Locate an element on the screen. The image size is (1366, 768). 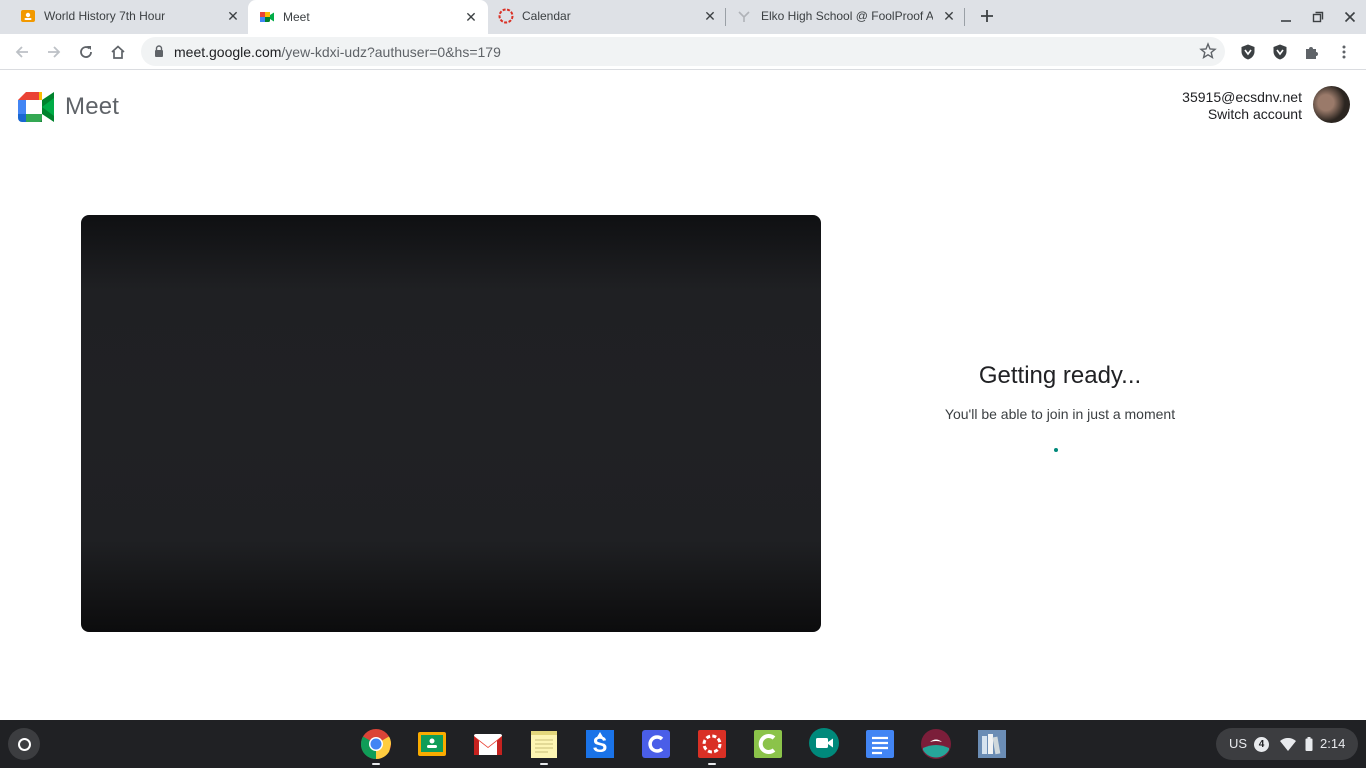
extensions-menu-button is located at coordinates (1312, 52).